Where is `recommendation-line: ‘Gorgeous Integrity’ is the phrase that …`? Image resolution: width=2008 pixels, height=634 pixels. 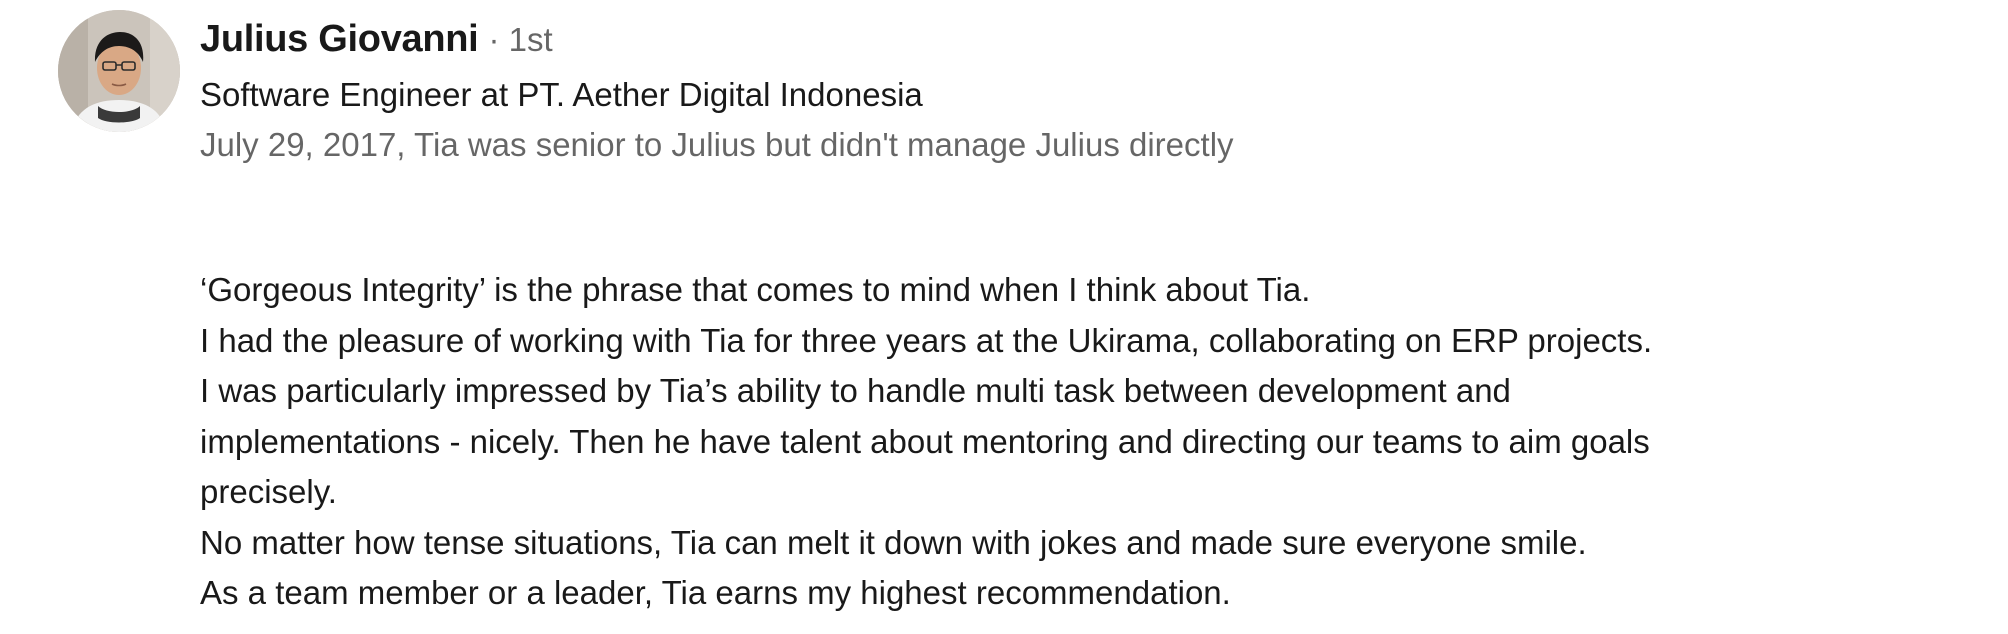 recommendation-line: ‘Gorgeous Integrity’ is the phrase that … is located at coordinates (755, 289).